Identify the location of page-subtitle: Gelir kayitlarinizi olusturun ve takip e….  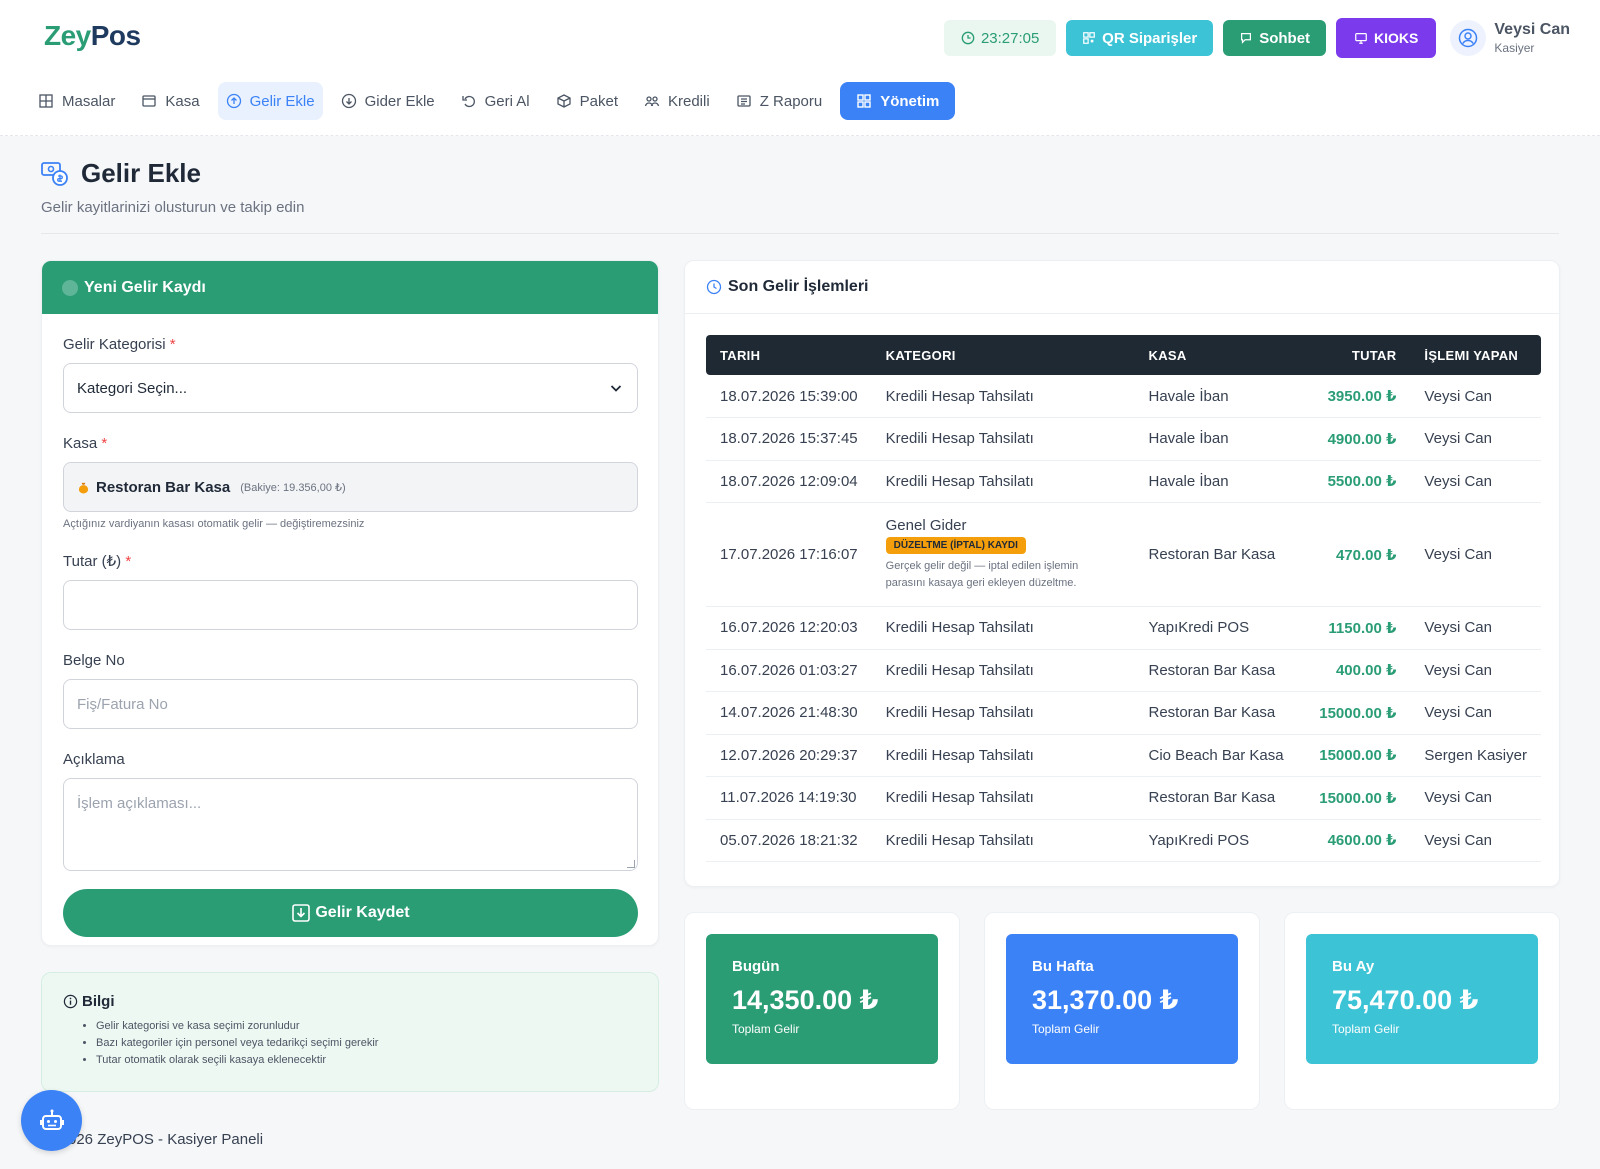
(173, 207).